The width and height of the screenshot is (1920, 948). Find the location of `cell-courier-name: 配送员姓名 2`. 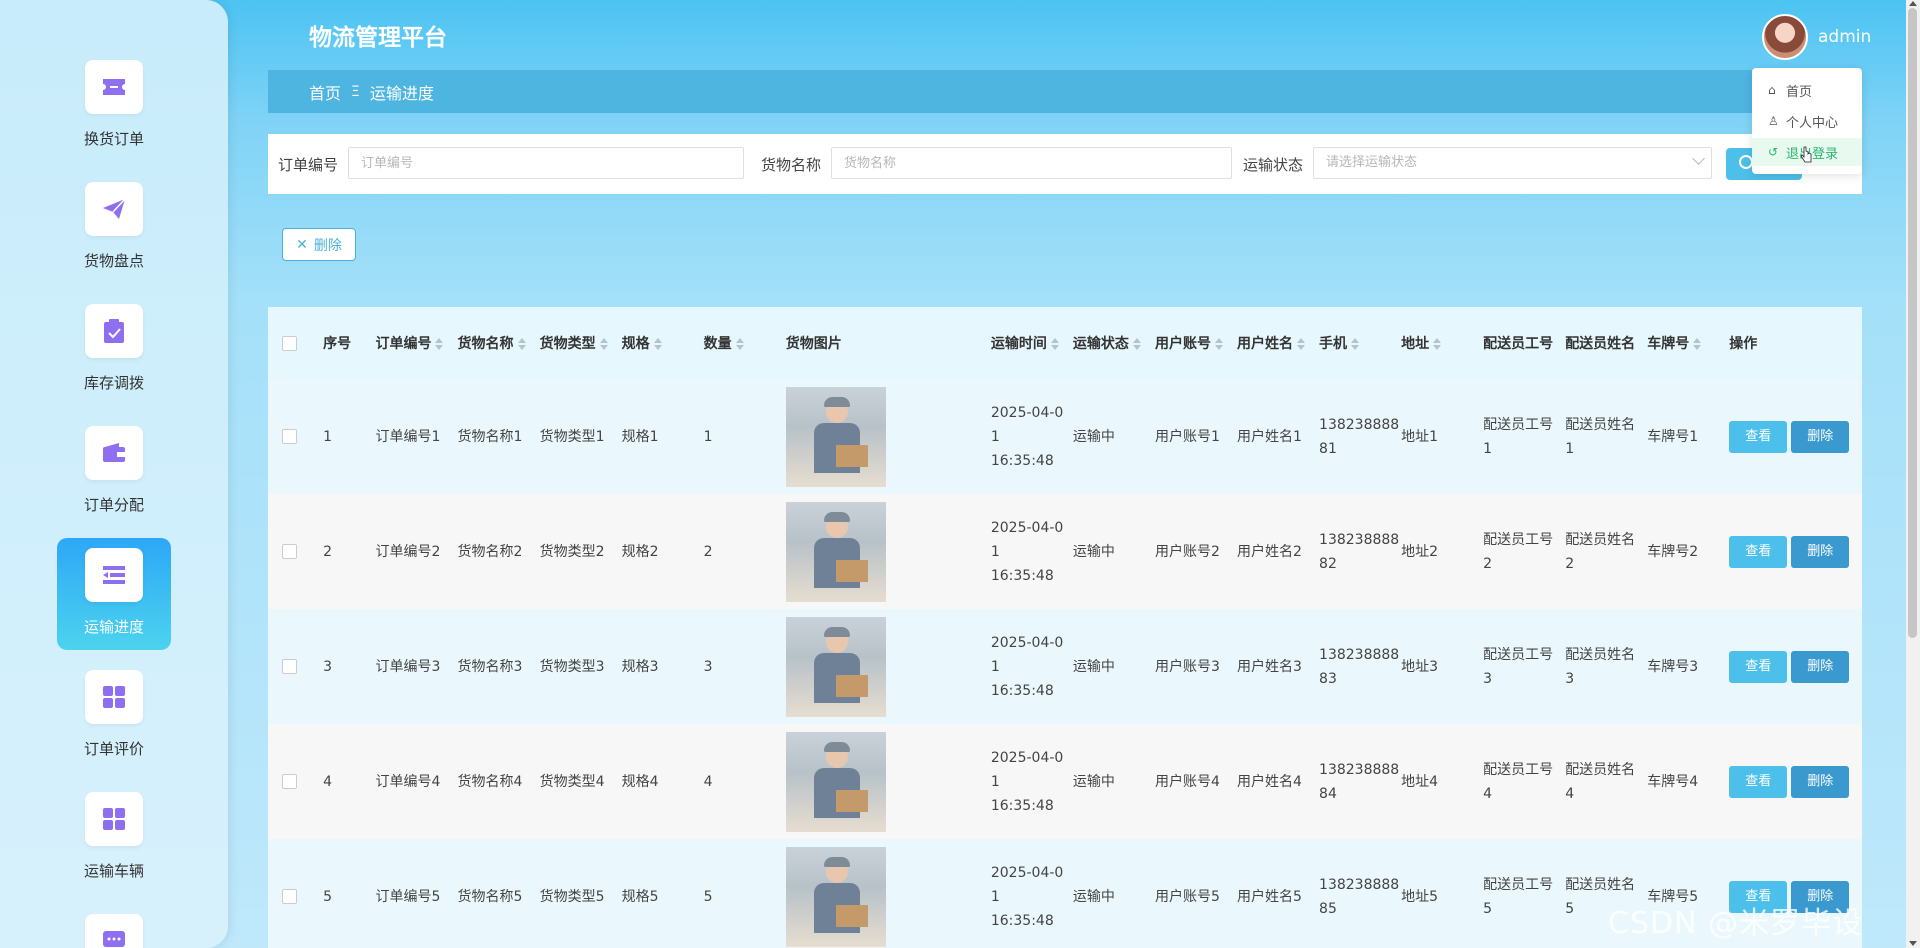

cell-courier-name: 配送员姓名 2 is located at coordinates (1598, 551).